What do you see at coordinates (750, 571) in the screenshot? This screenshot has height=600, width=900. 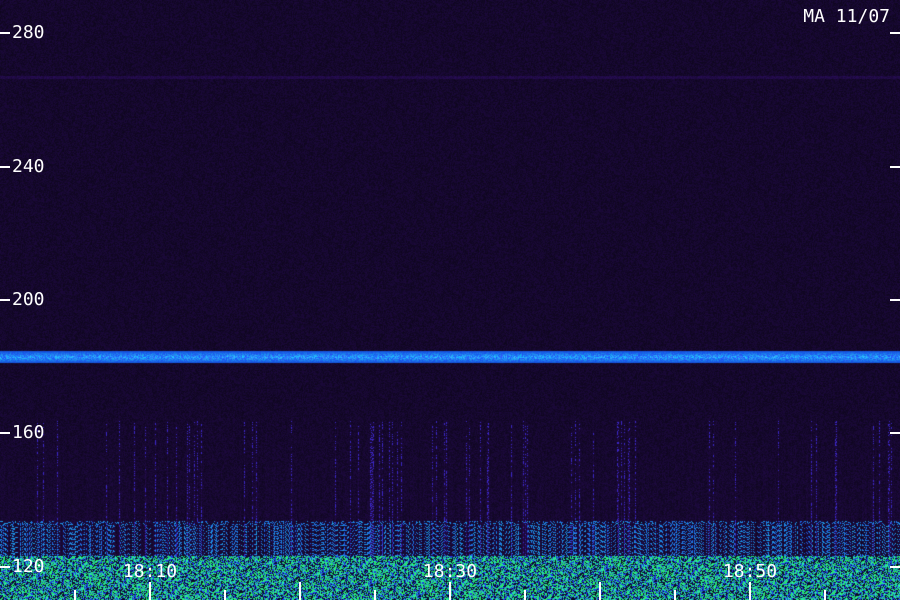 I see `x-tick-label: 18:50` at bounding box center [750, 571].